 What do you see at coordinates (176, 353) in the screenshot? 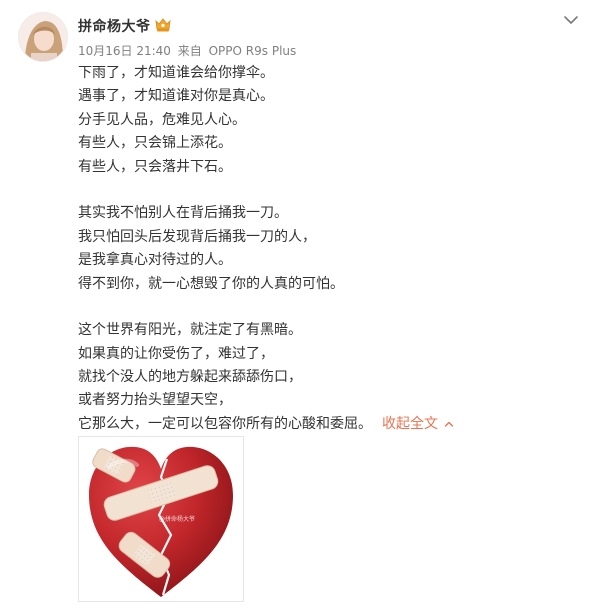
I see `post-line: 如果真的让你受伤了，难过了，` at bounding box center [176, 353].